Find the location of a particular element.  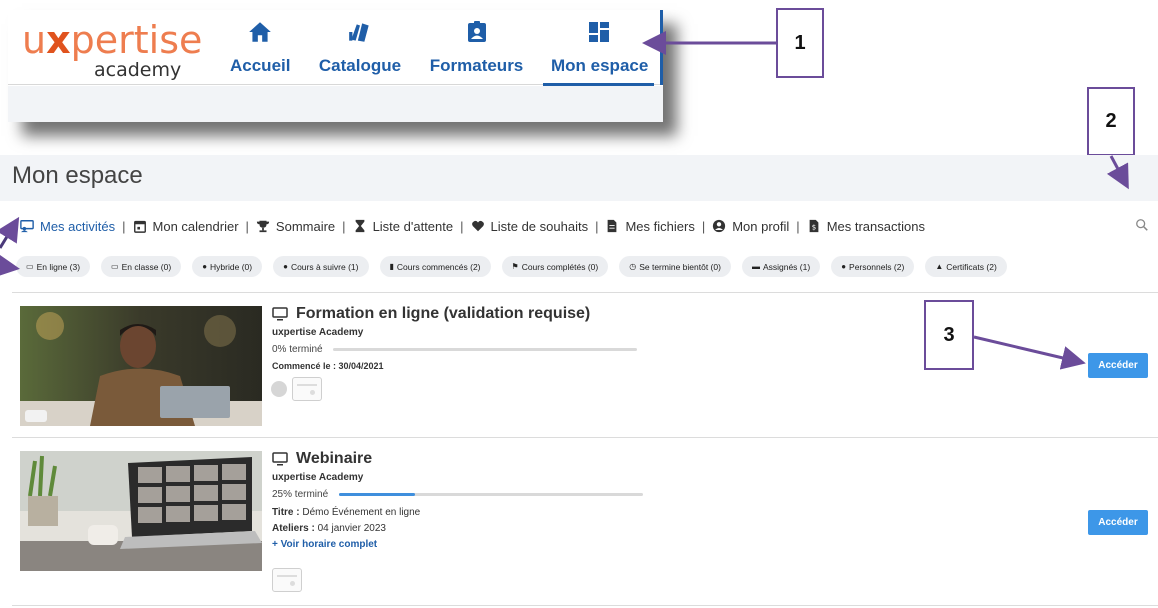

view-full-schedule-link: + Voir horaire complet is located at coordinates (324, 544).